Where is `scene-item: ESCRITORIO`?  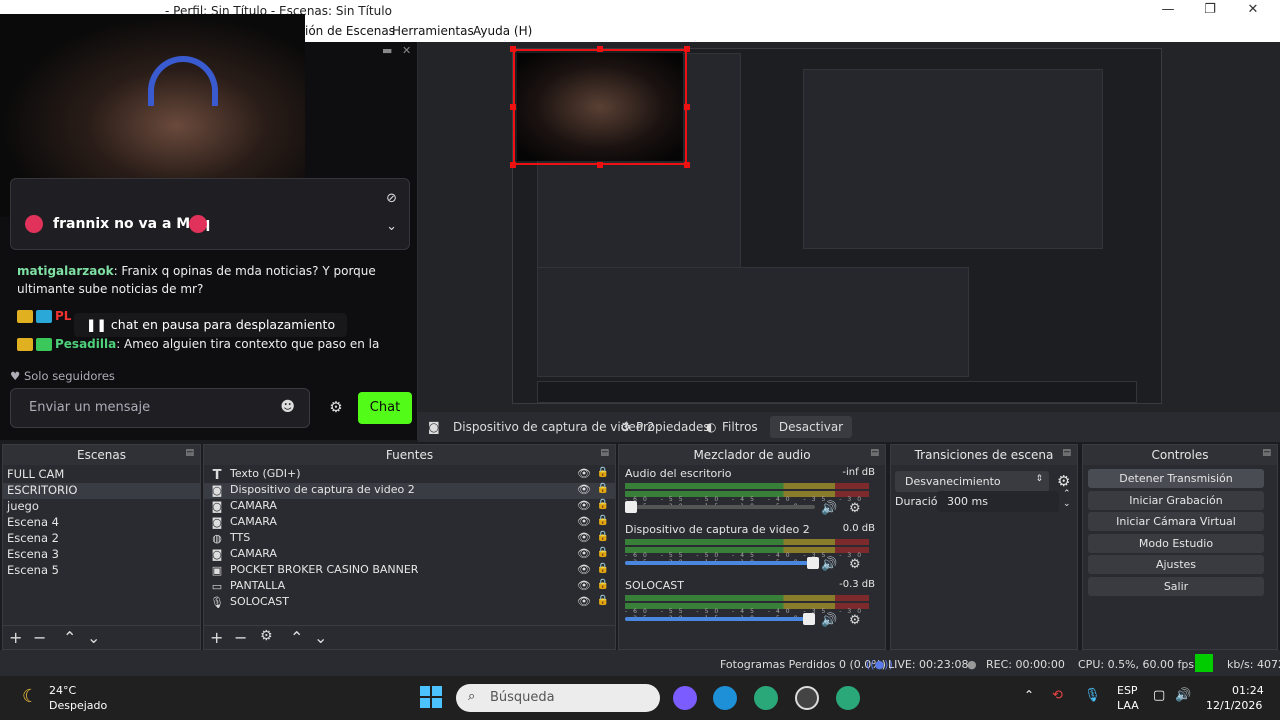
scene-item: ESCRITORIO is located at coordinates (101, 491).